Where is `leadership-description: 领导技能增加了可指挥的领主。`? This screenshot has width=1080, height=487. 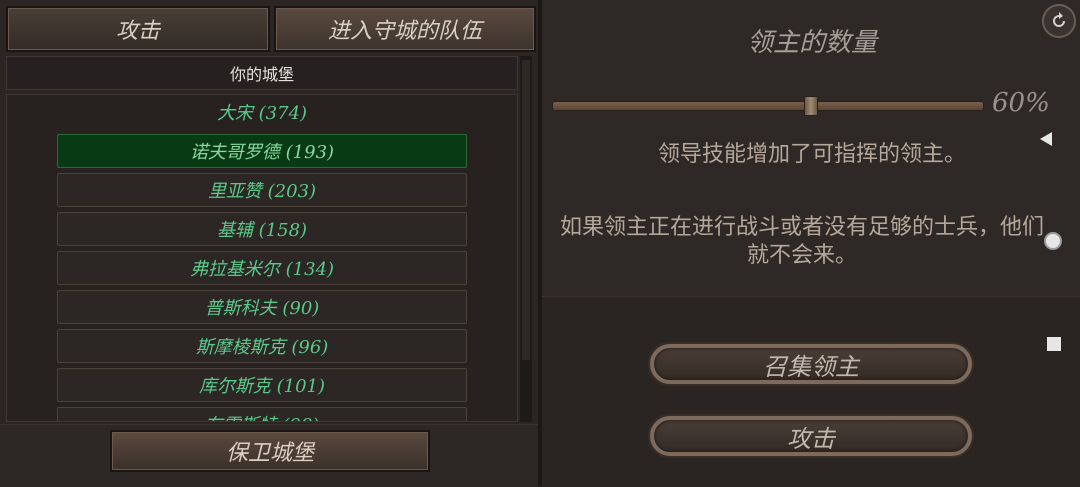
leadership-description: 领导技能增加了可指挥的领主。 is located at coordinates (811, 154).